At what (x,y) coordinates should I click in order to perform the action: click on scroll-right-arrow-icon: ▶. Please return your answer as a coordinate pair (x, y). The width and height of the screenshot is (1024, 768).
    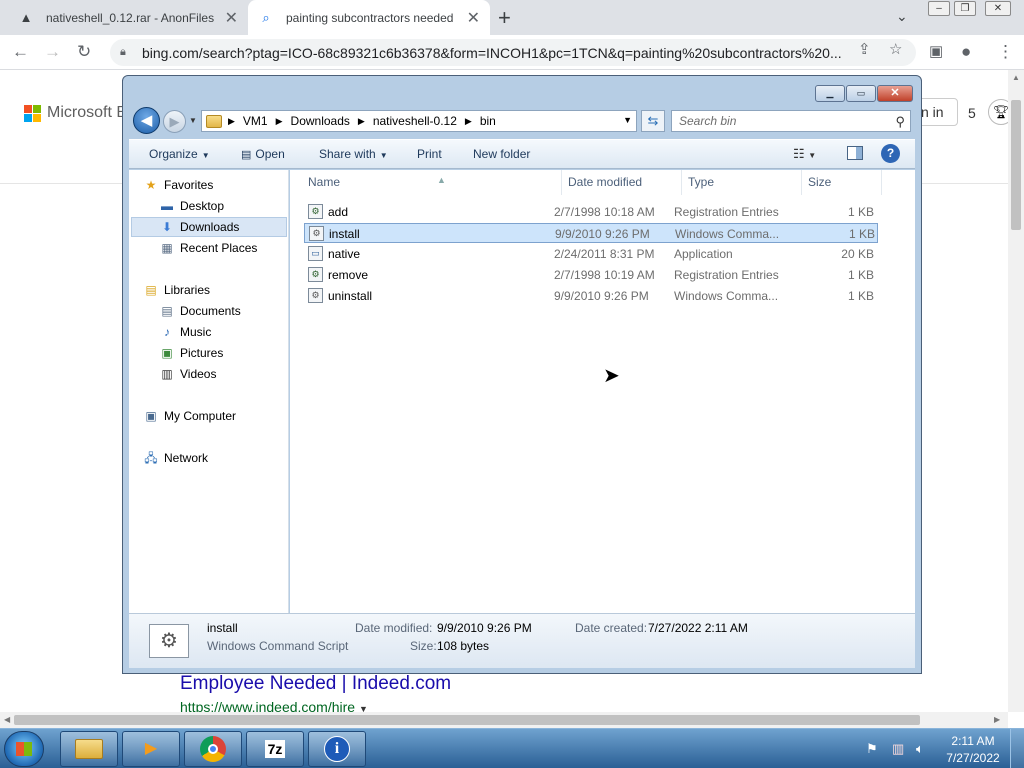
    Looking at the image, I should click on (997, 719).